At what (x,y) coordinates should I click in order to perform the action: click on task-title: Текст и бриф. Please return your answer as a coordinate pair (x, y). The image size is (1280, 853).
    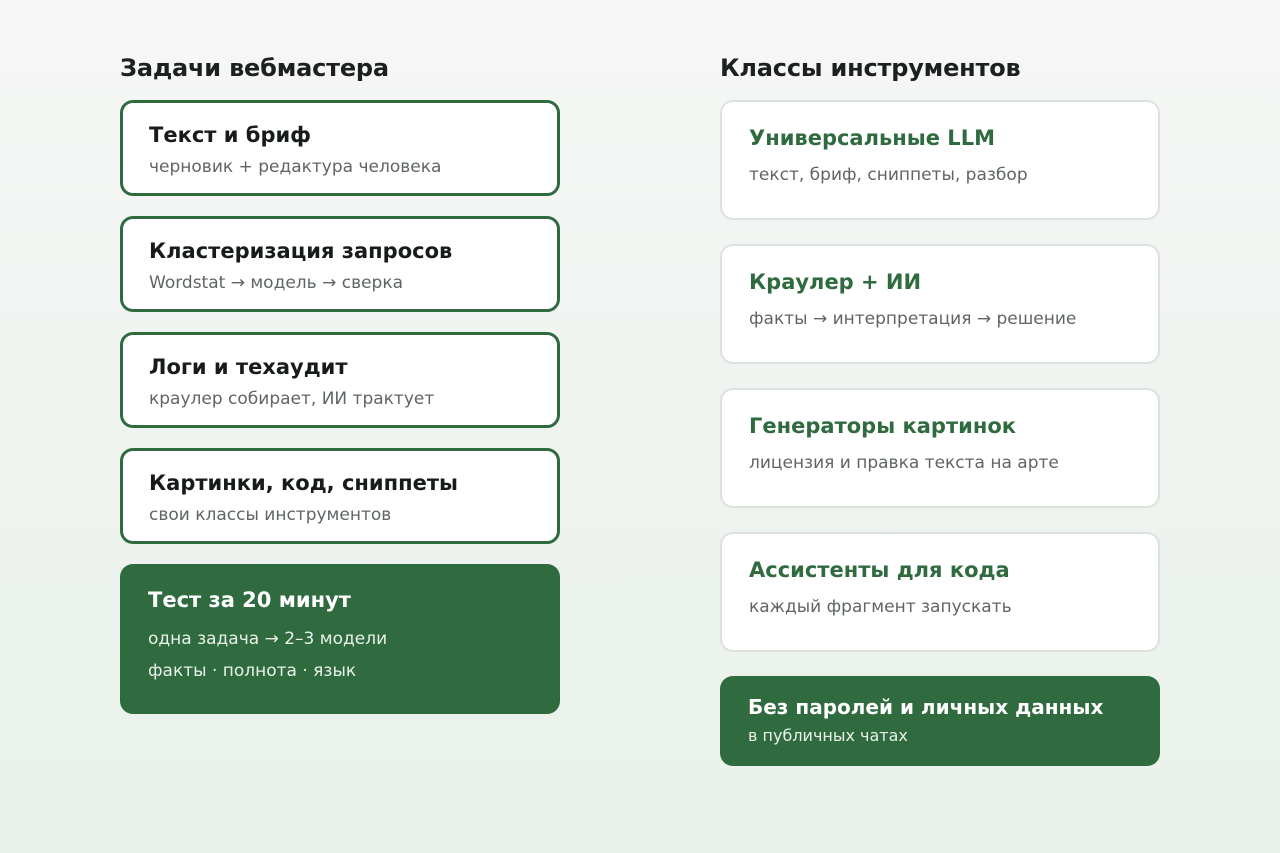
    Looking at the image, I should click on (230, 135).